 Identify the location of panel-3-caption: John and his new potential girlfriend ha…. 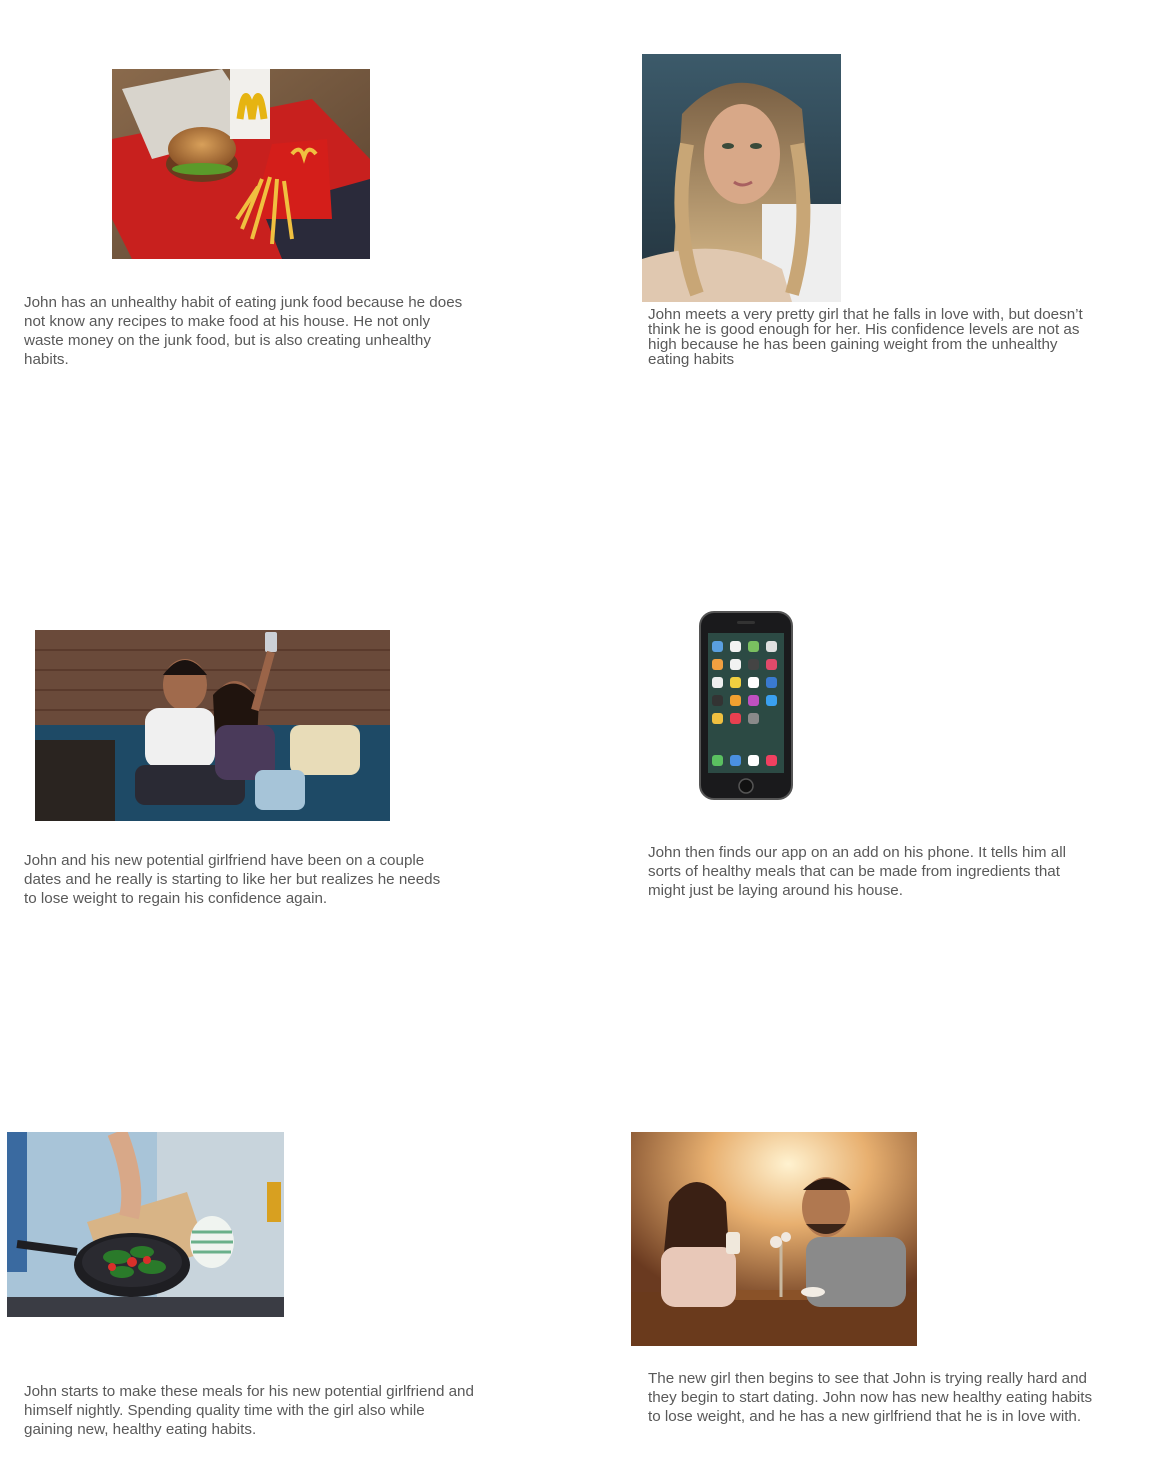
(232, 879).